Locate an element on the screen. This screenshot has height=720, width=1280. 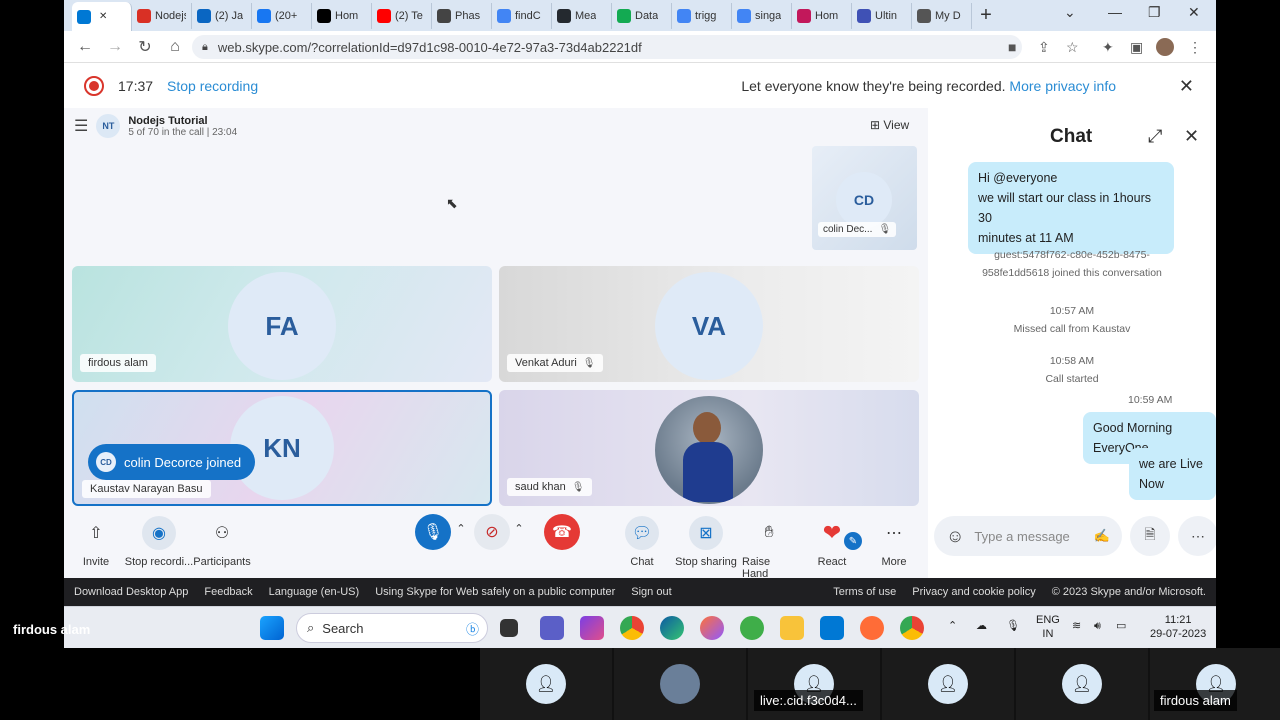
close-tab-icon: ✕ is located at coordinates (103, 16).